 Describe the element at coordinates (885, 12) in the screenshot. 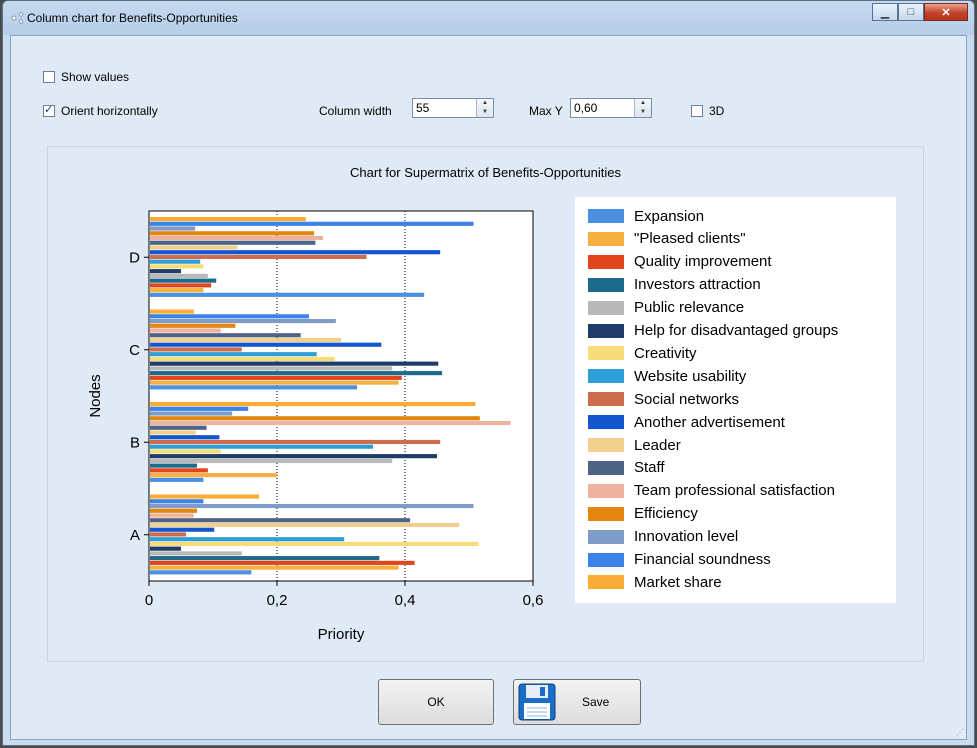

I see `minimize-button: ▁` at that location.